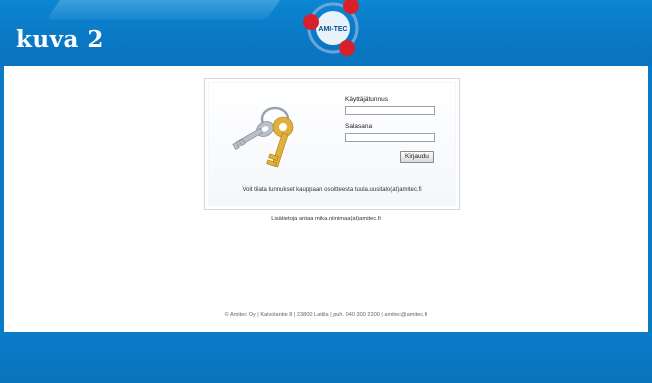 This screenshot has width=652, height=383. I want to click on caption-label: kuva 2, so click(60, 39).